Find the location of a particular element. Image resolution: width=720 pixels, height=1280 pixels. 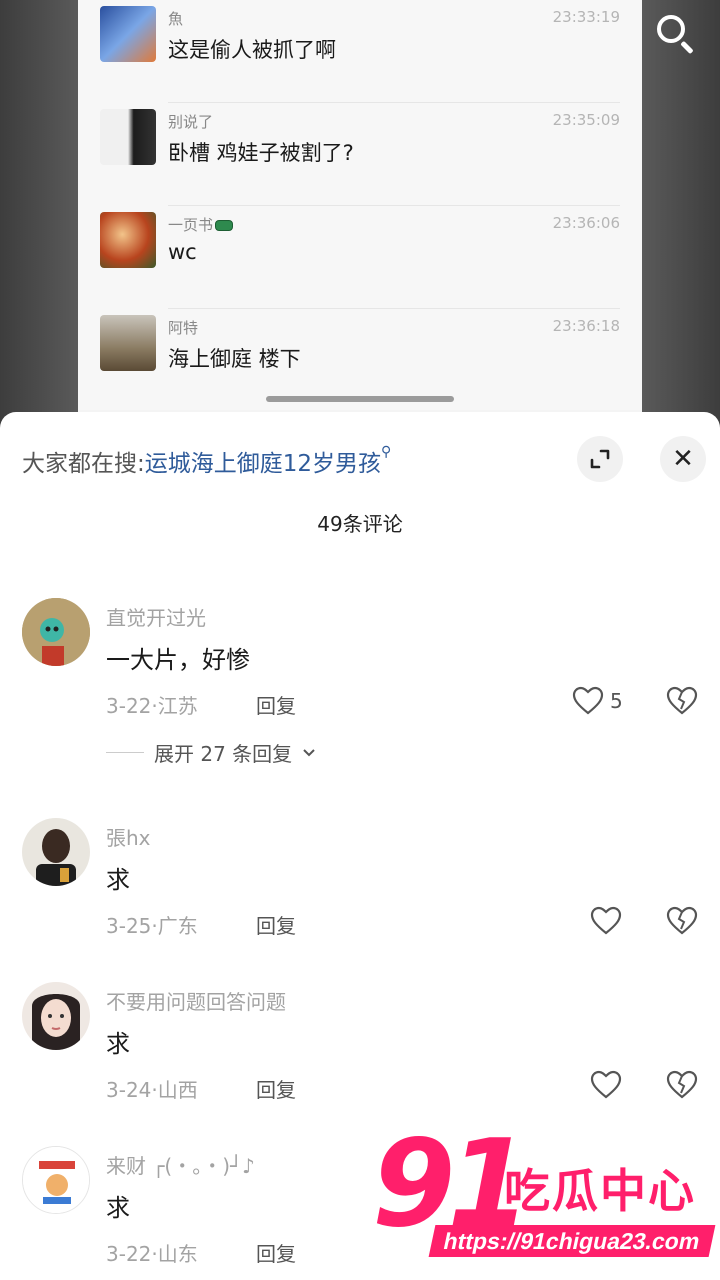

expand-button is located at coordinates (600, 459).